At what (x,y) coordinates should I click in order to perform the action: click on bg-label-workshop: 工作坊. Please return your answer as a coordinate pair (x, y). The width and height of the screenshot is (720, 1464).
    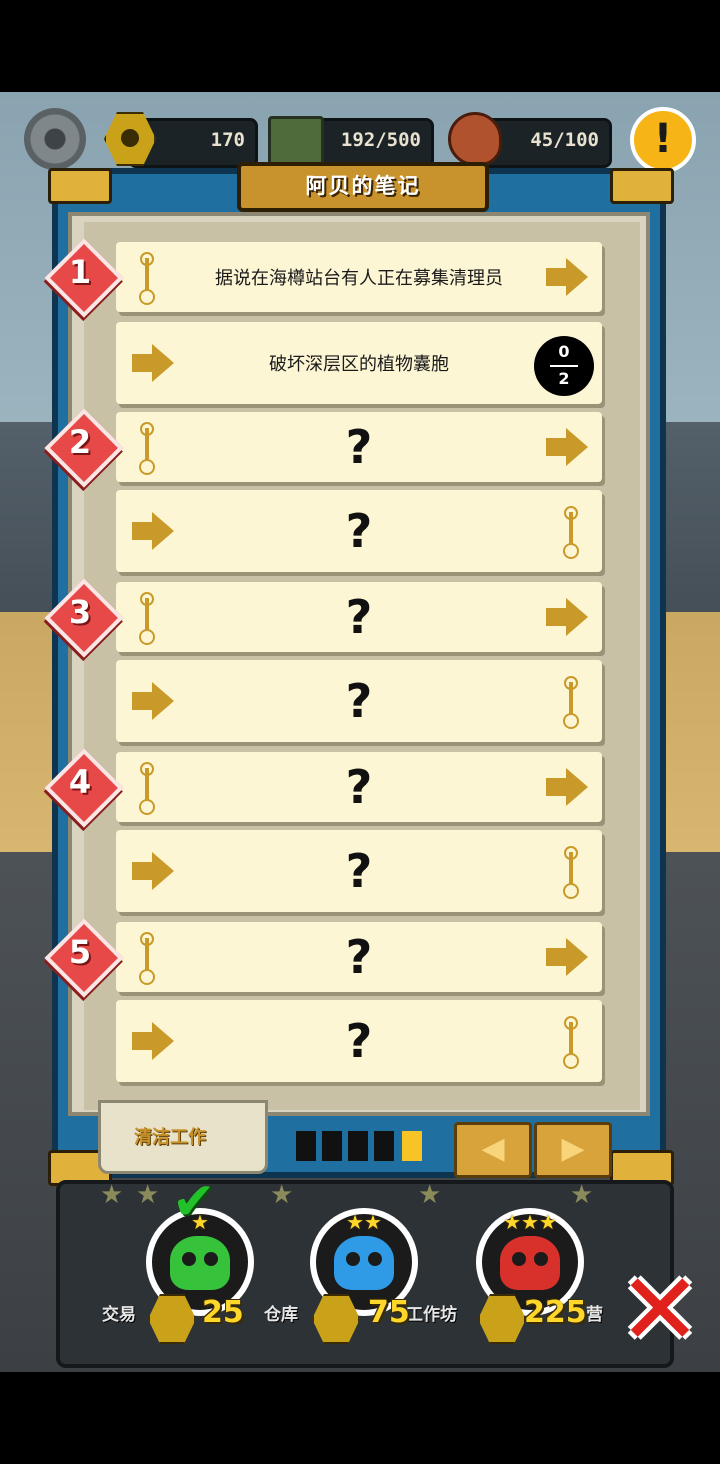
    Looking at the image, I should click on (431, 1315).